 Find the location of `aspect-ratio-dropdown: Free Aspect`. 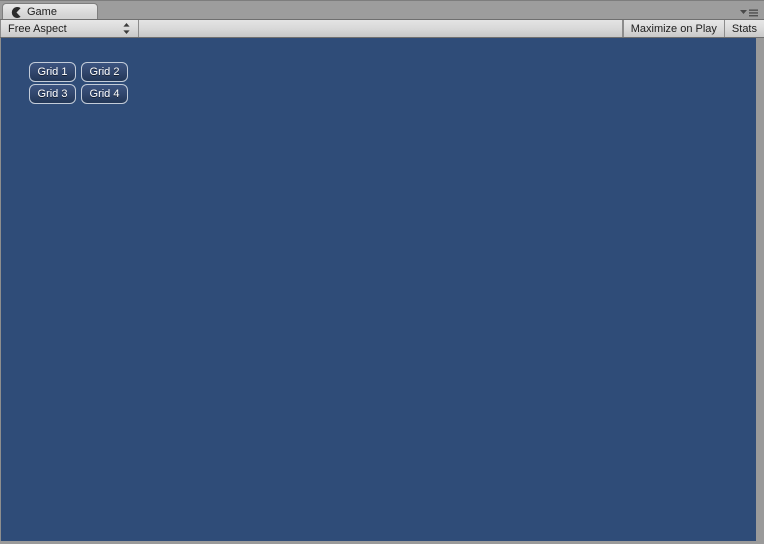

aspect-ratio-dropdown: Free Aspect is located at coordinates (69, 28).